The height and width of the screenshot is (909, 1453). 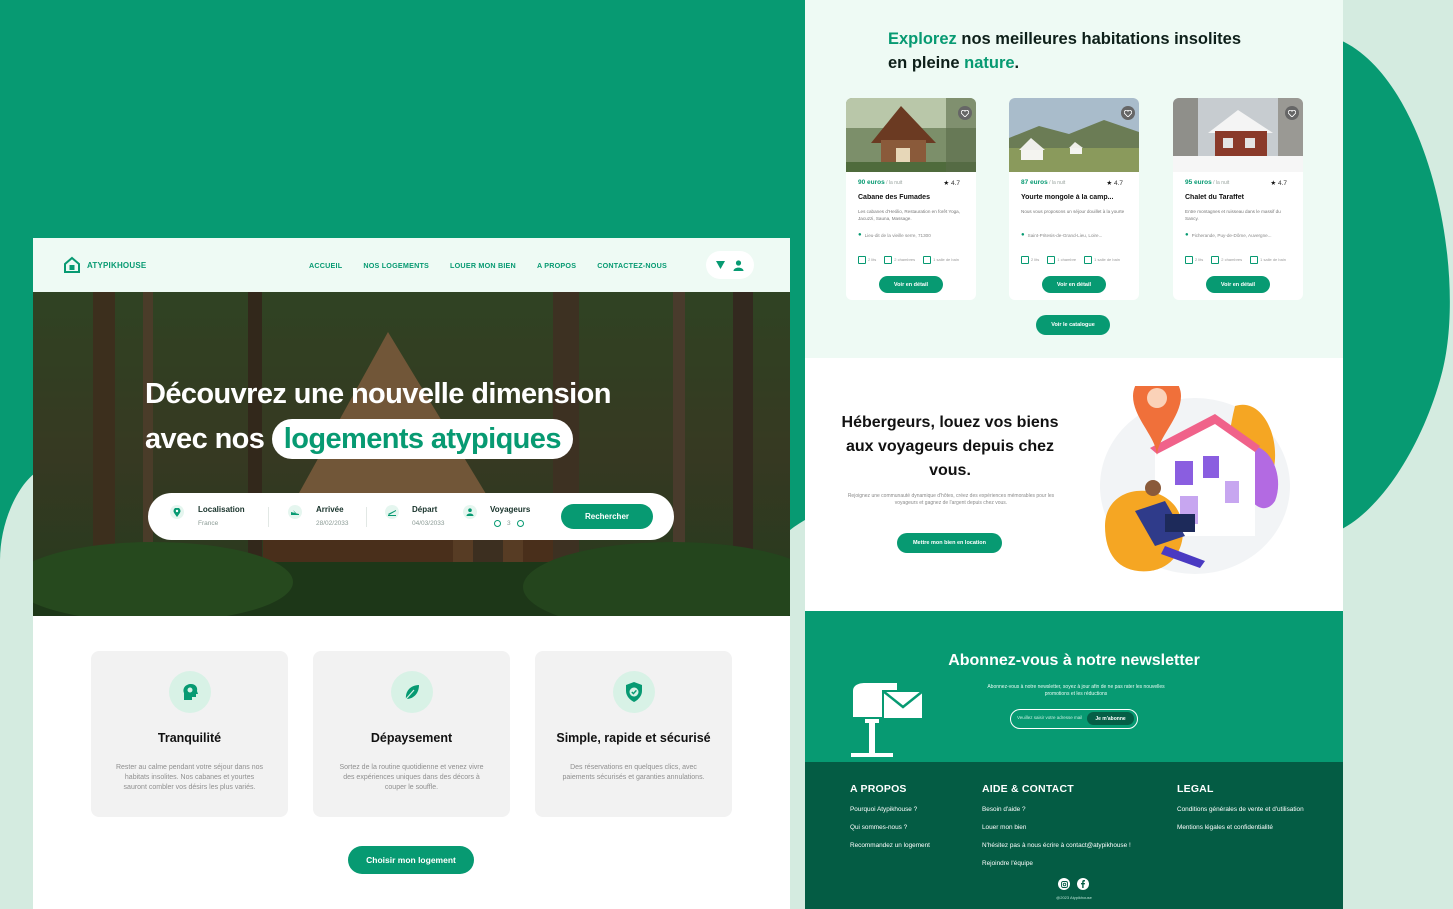 I want to click on user-icon, so click(x=470, y=512).